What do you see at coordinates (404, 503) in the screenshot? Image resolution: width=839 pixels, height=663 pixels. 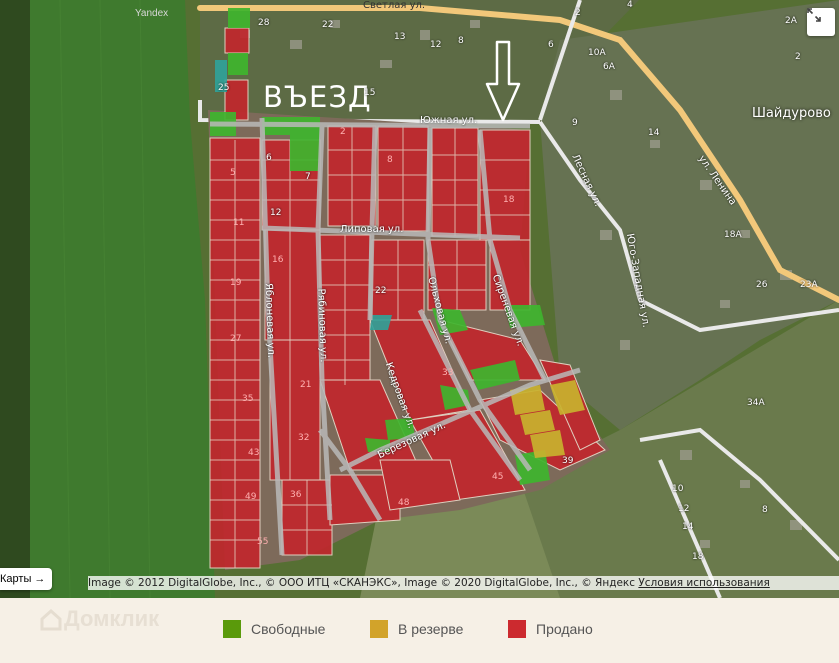 I see `plot-number: 48` at bounding box center [404, 503].